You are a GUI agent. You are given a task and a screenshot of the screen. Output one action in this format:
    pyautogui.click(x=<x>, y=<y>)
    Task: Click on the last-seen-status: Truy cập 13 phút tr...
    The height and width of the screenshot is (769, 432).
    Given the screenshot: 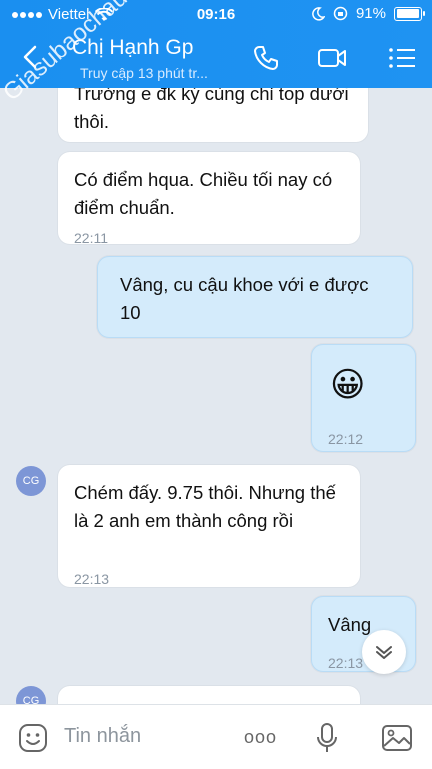 What is the action you would take?
    pyautogui.click(x=144, y=73)
    